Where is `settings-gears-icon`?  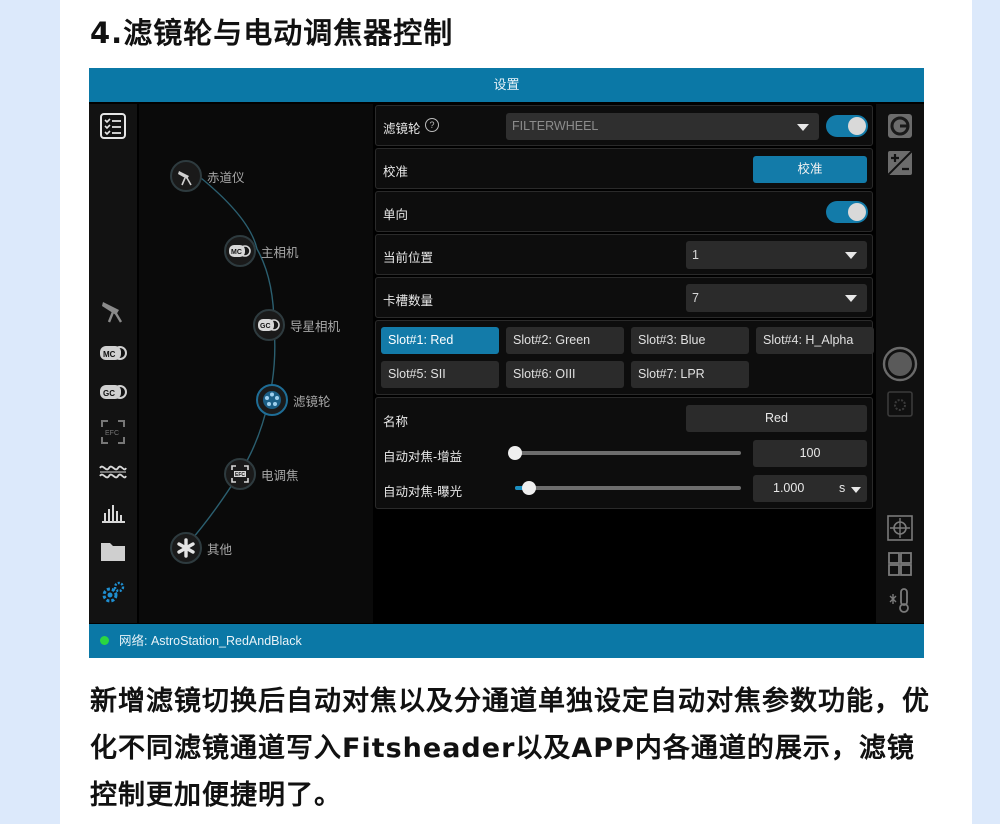
settings-gears-icon is located at coordinates (113, 593).